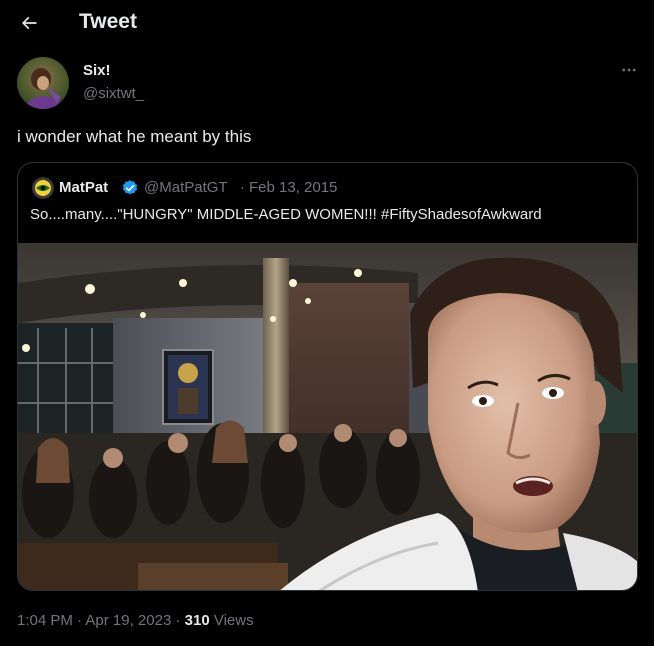  I want to click on quoted-author-handle: @MatPatGT, so click(186, 187).